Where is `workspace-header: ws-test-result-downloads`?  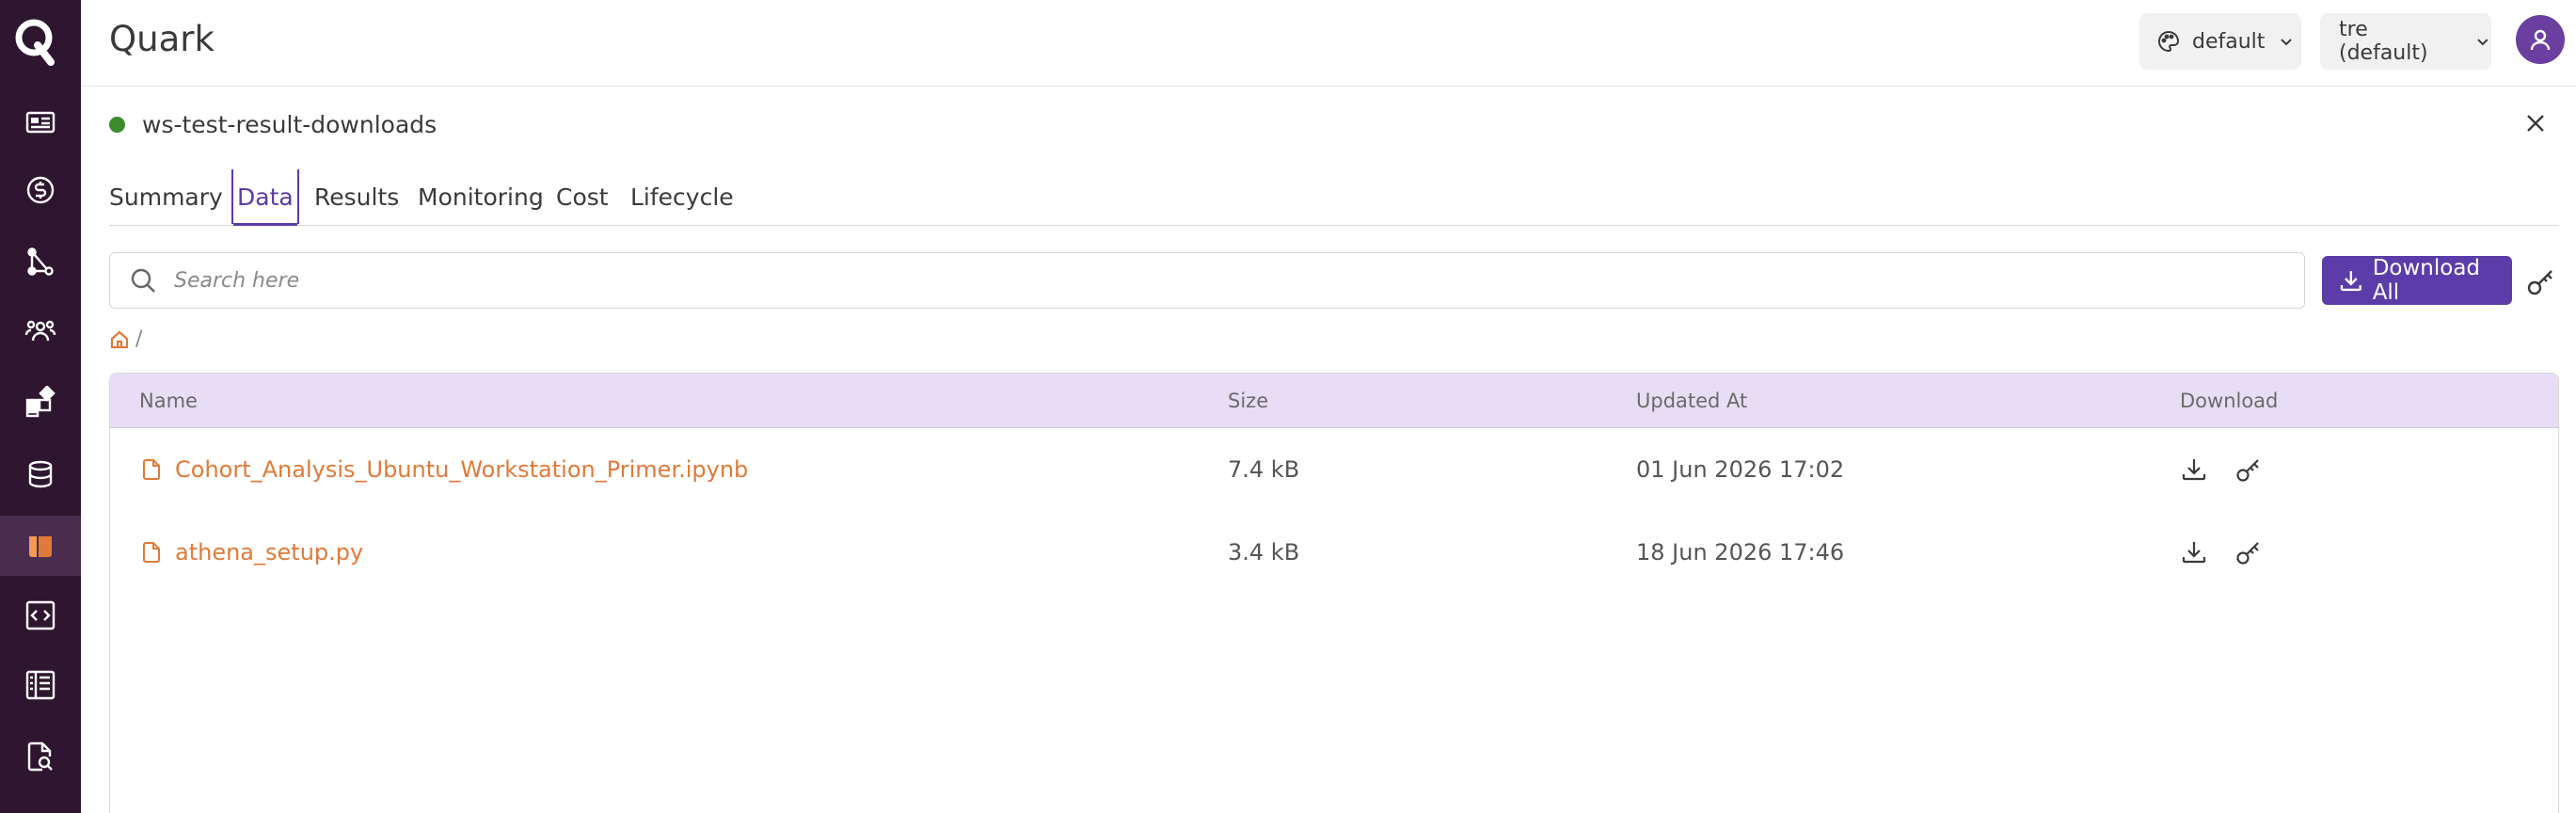 workspace-header: ws-test-result-downloads is located at coordinates (273, 124).